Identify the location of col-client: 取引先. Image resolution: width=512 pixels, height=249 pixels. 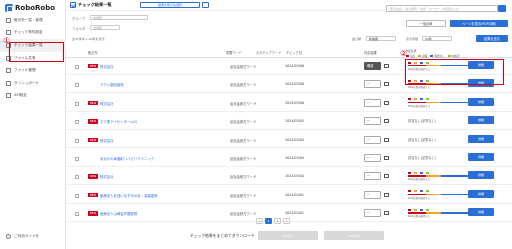
(93, 52).